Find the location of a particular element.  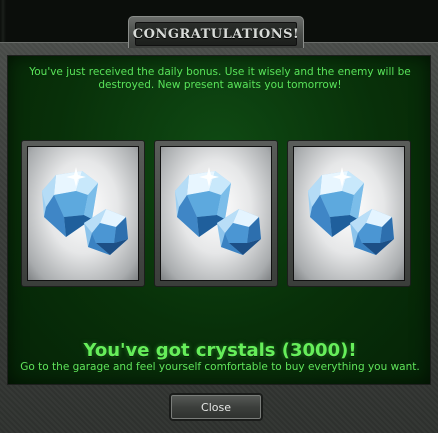

dialog-title-tab: CONGRATULATIONS! is located at coordinates (216, 32).